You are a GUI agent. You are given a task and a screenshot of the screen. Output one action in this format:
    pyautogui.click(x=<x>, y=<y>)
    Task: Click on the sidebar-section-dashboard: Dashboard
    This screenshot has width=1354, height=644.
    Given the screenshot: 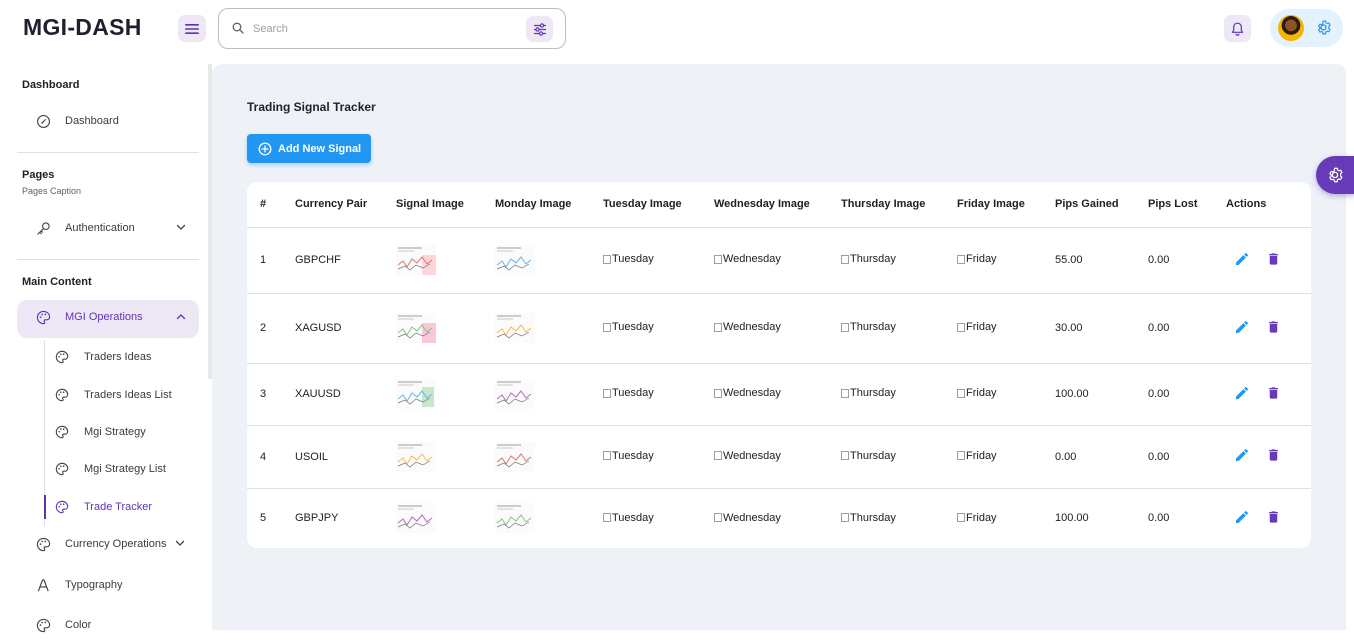 What is the action you would take?
    pyautogui.click(x=51, y=85)
    